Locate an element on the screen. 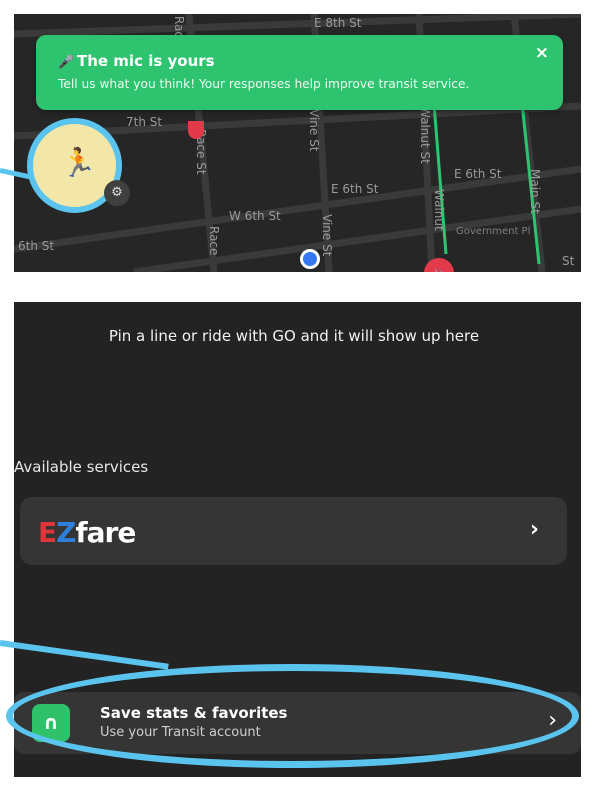 The height and width of the screenshot is (791, 595). ezfare-logo: EZfare is located at coordinates (87, 532).